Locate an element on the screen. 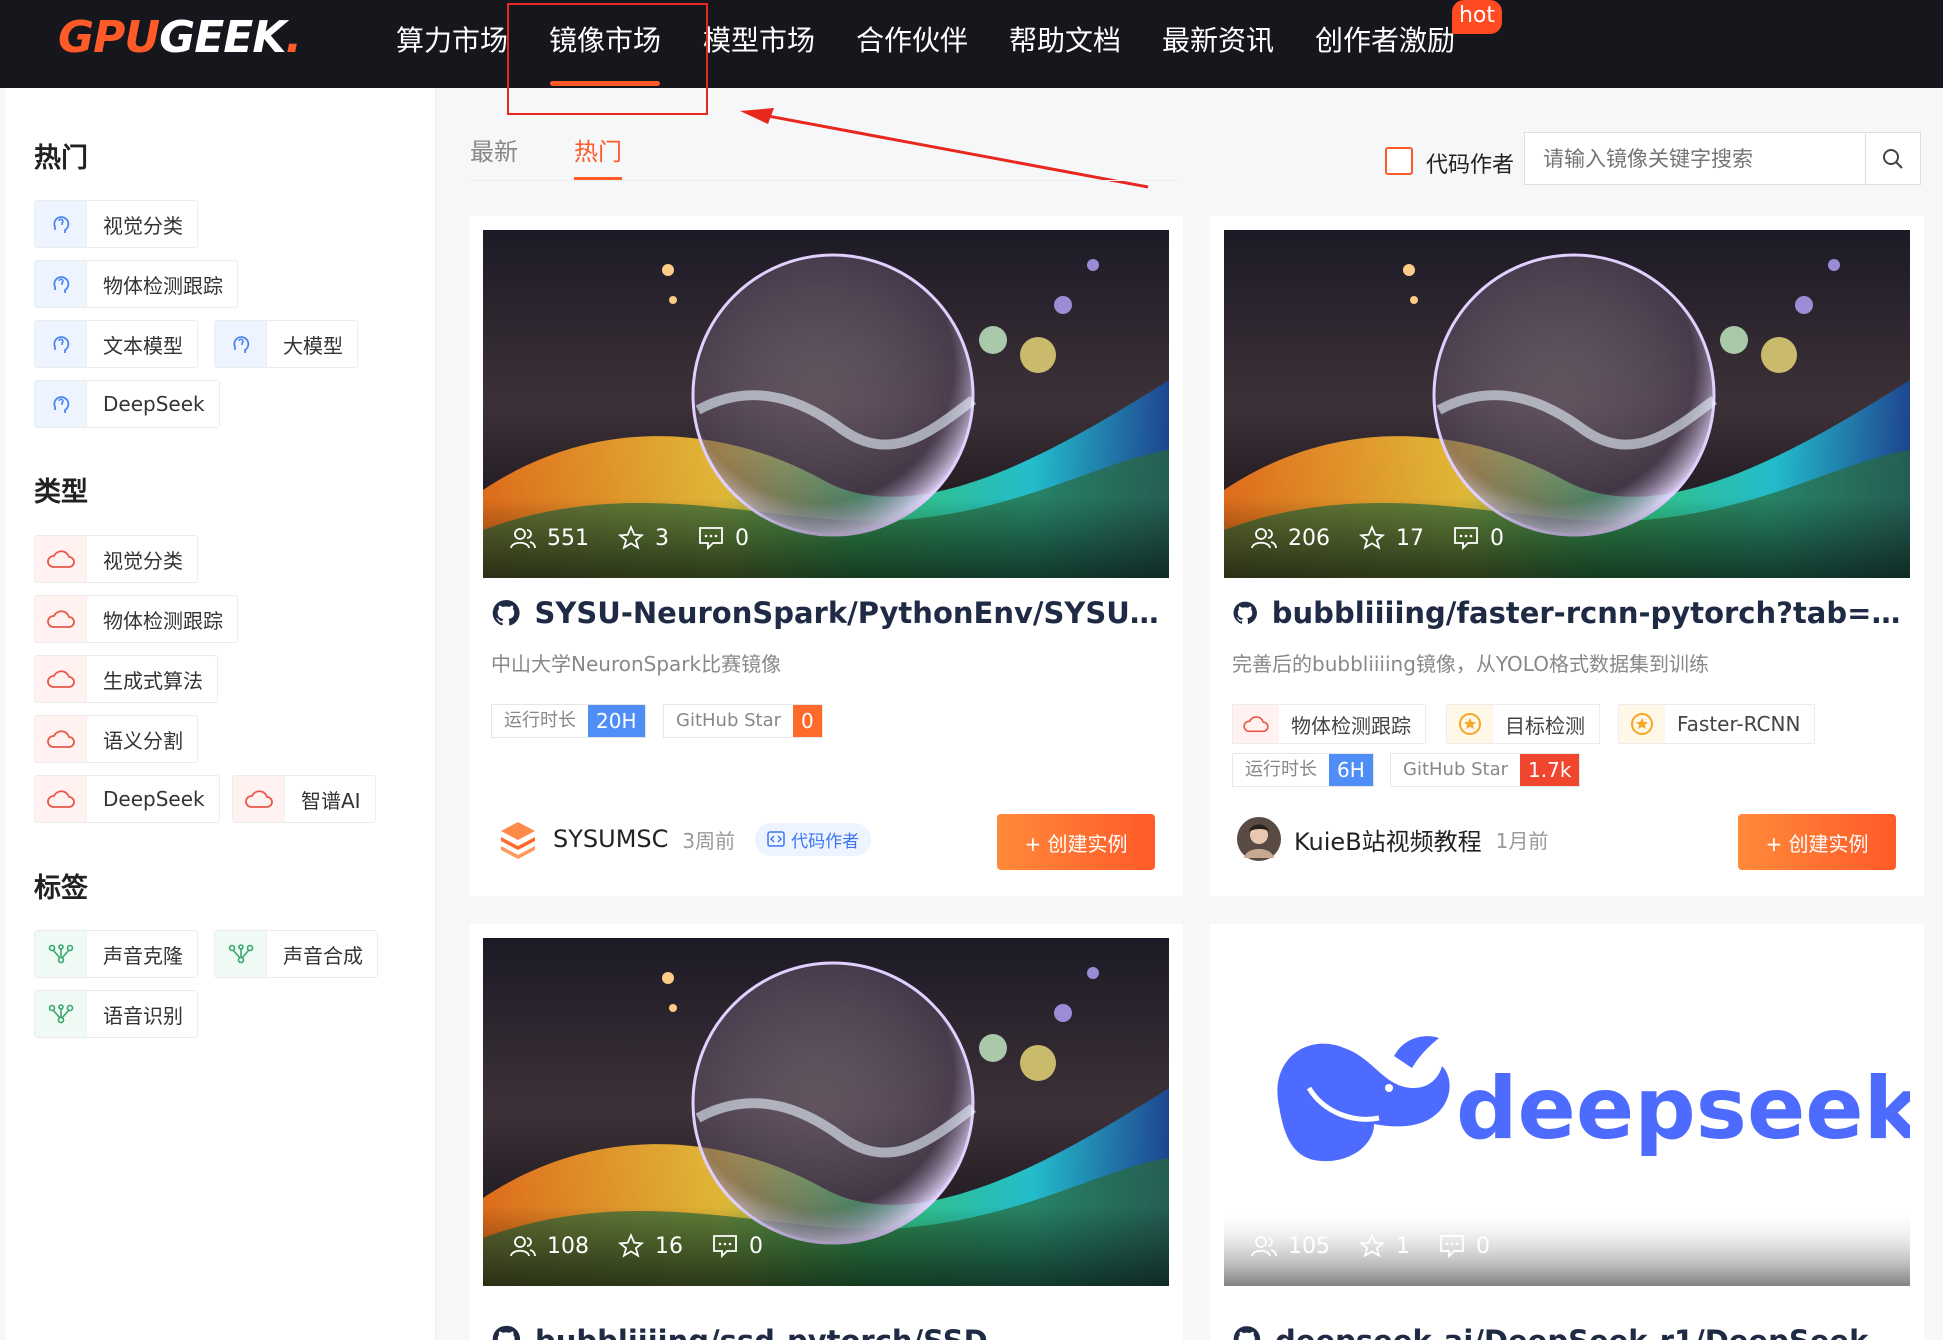 This screenshot has width=1943, height=1340. filter-chip-type-generative: 生成式算法 is located at coordinates (126, 679).